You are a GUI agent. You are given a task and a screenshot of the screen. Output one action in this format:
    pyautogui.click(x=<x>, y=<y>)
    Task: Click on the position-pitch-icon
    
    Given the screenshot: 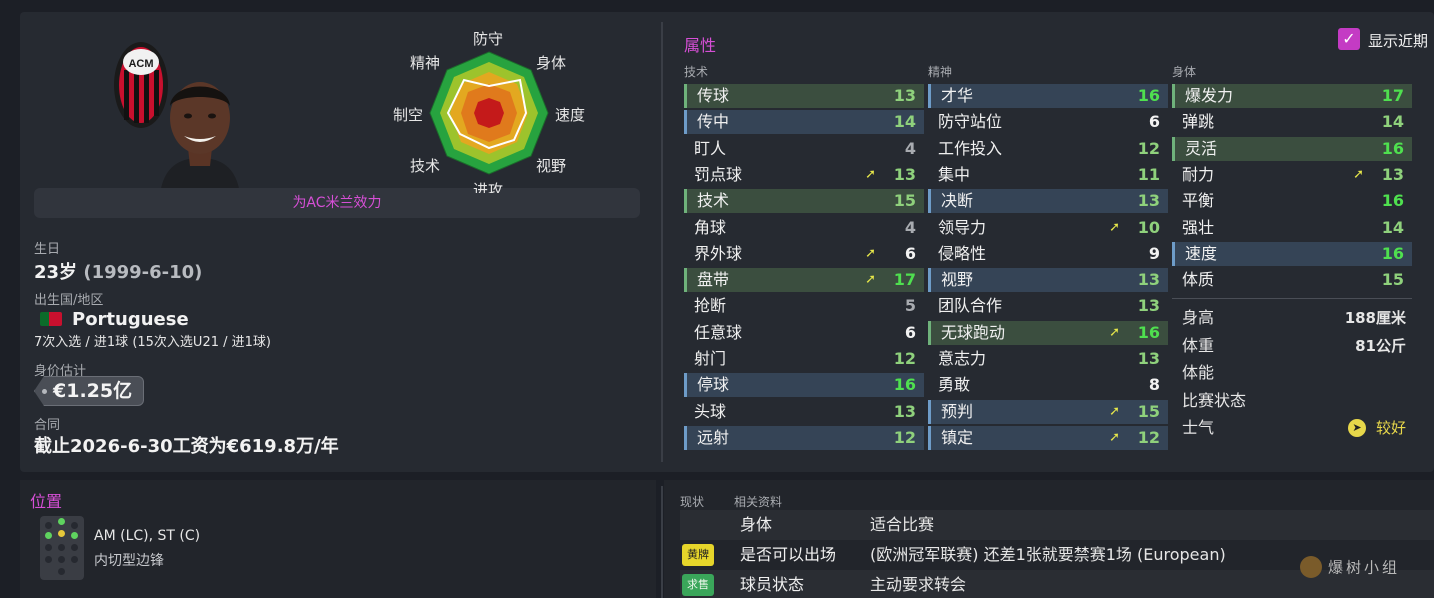 What is the action you would take?
    pyautogui.click(x=62, y=548)
    